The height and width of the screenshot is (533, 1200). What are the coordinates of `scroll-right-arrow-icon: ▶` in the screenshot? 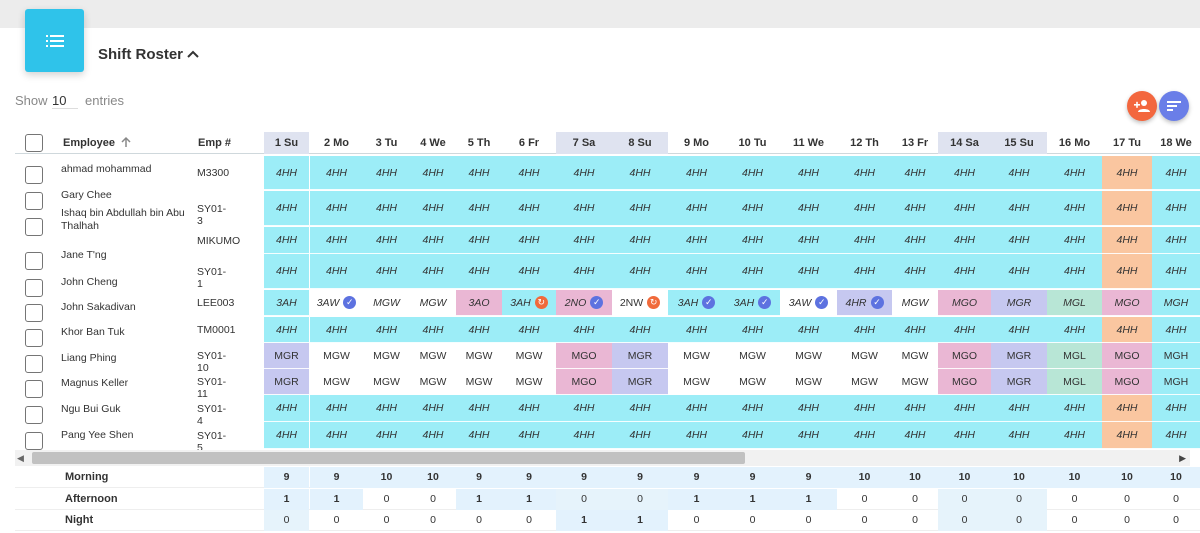 It's located at (1182, 458).